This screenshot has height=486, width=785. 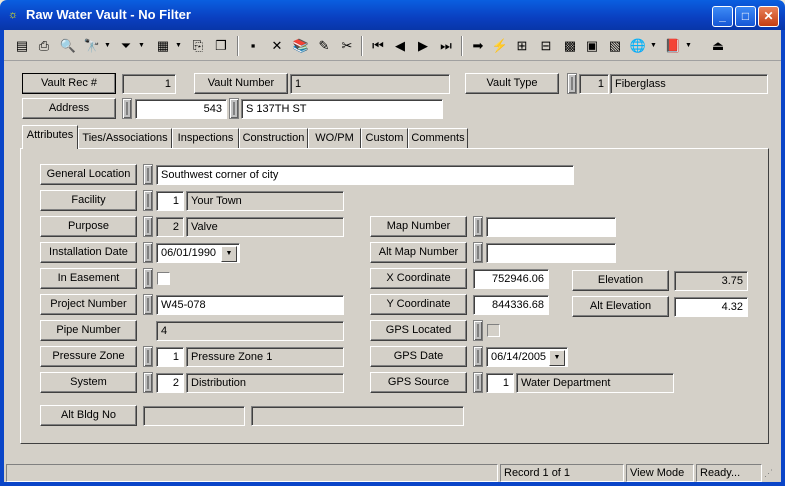 What do you see at coordinates (273, 138) in the screenshot?
I see `tab-construction: Construction` at bounding box center [273, 138].